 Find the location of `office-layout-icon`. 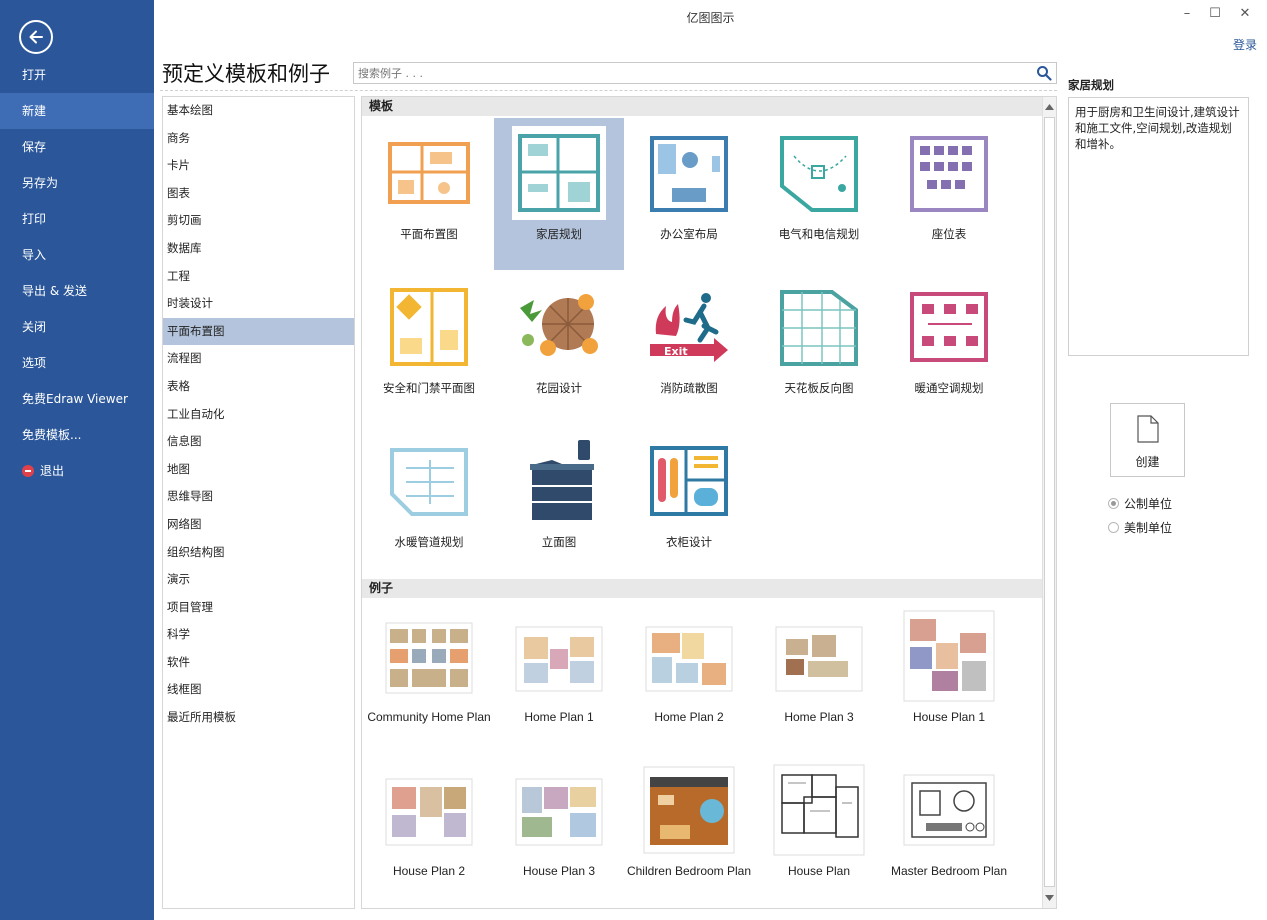

office-layout-icon is located at coordinates (689, 174).